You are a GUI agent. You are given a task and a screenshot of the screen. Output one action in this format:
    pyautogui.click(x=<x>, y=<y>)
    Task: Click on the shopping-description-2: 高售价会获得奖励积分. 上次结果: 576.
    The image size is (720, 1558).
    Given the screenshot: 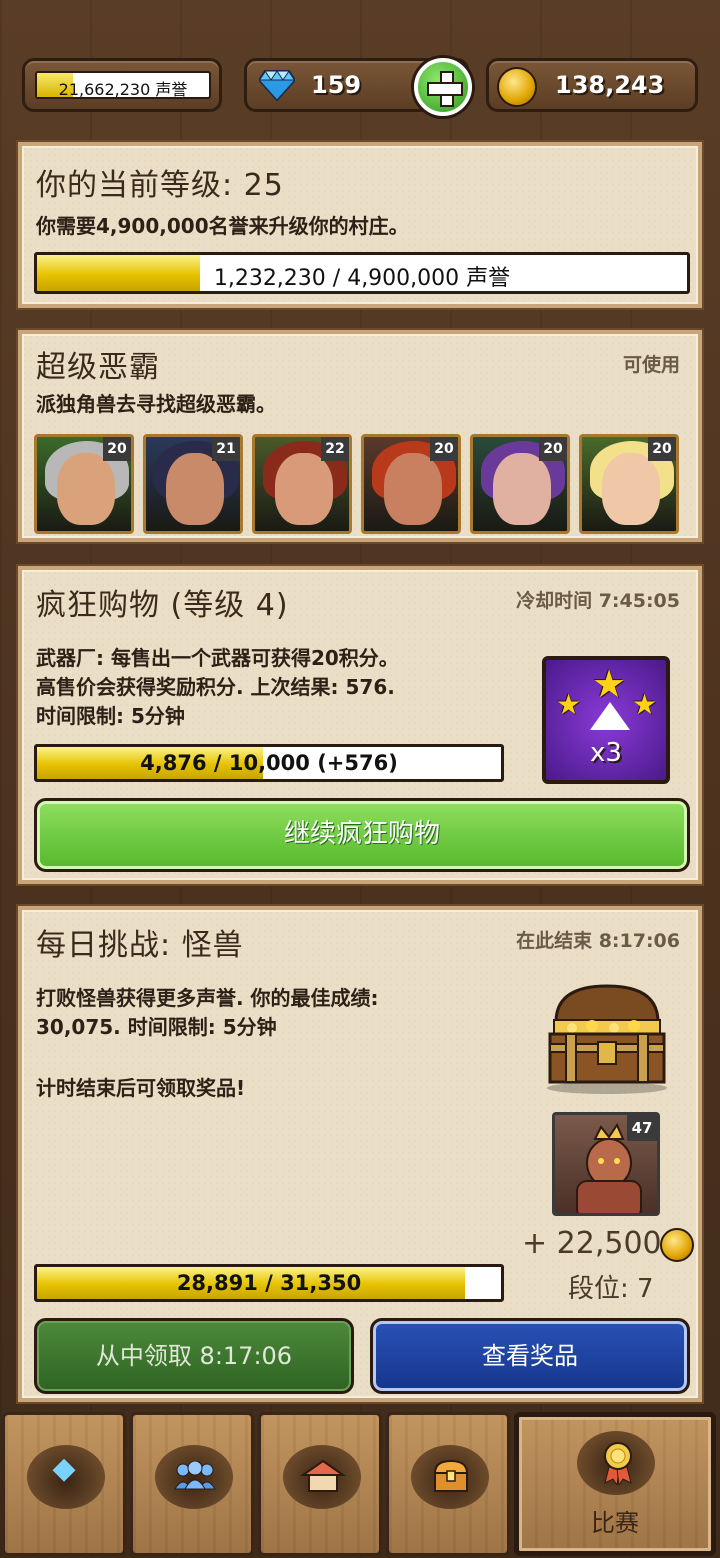 What is the action you would take?
    pyautogui.click(x=215, y=687)
    